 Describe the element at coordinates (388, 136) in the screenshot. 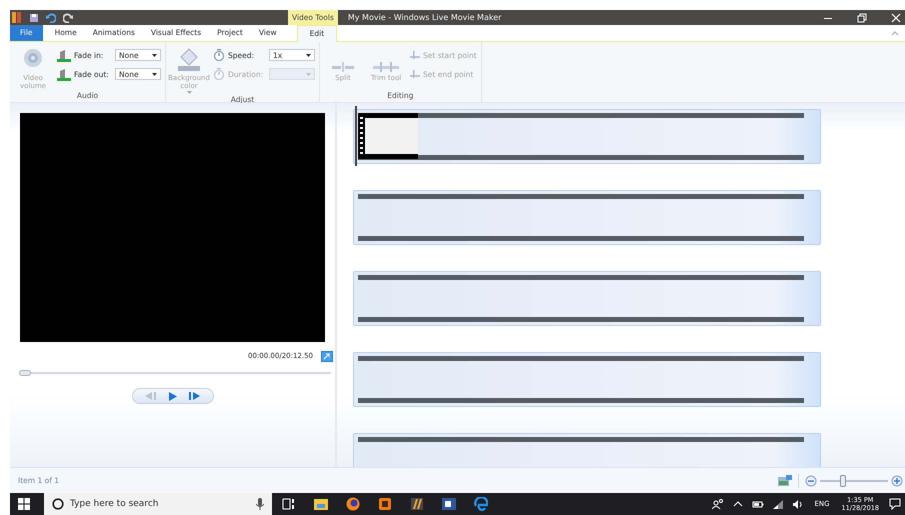

I see `film-frame-icon` at that location.